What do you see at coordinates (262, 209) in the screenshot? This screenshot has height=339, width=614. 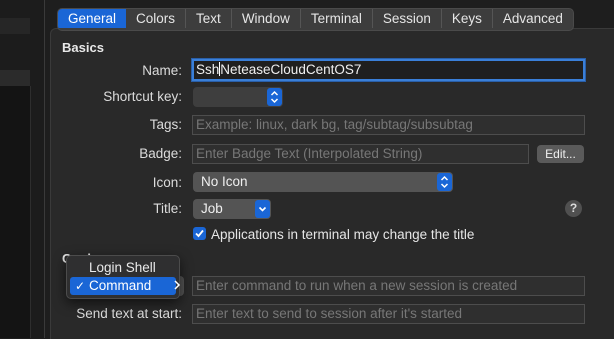 I see `chevron-down-icon` at bounding box center [262, 209].